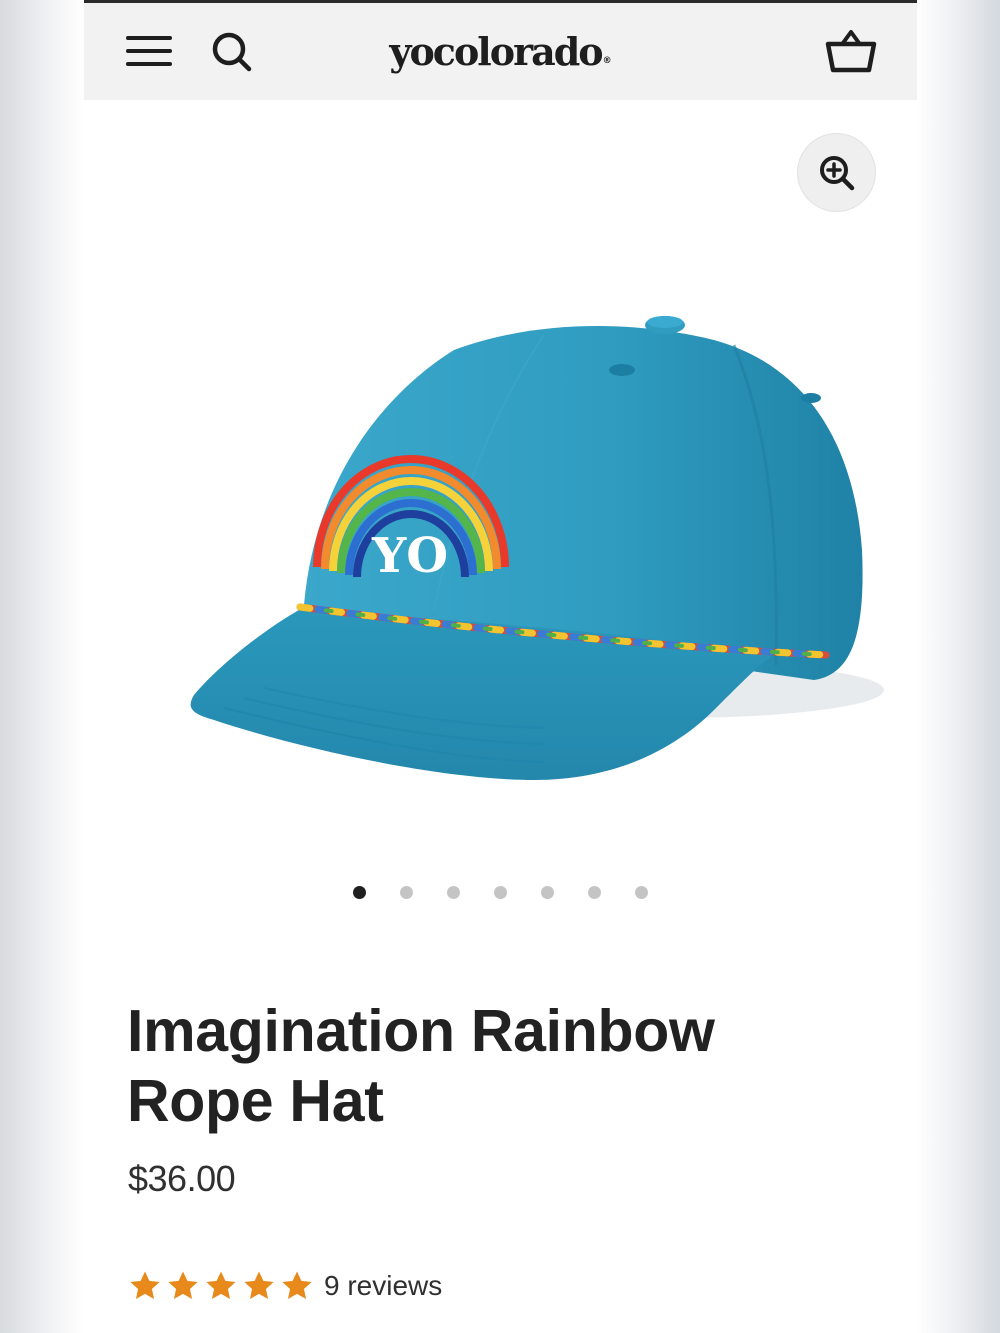 Image resolution: width=1000 pixels, height=1333 pixels. What do you see at coordinates (383, 1286) in the screenshot?
I see `reviews-link: 9 reviews` at bounding box center [383, 1286].